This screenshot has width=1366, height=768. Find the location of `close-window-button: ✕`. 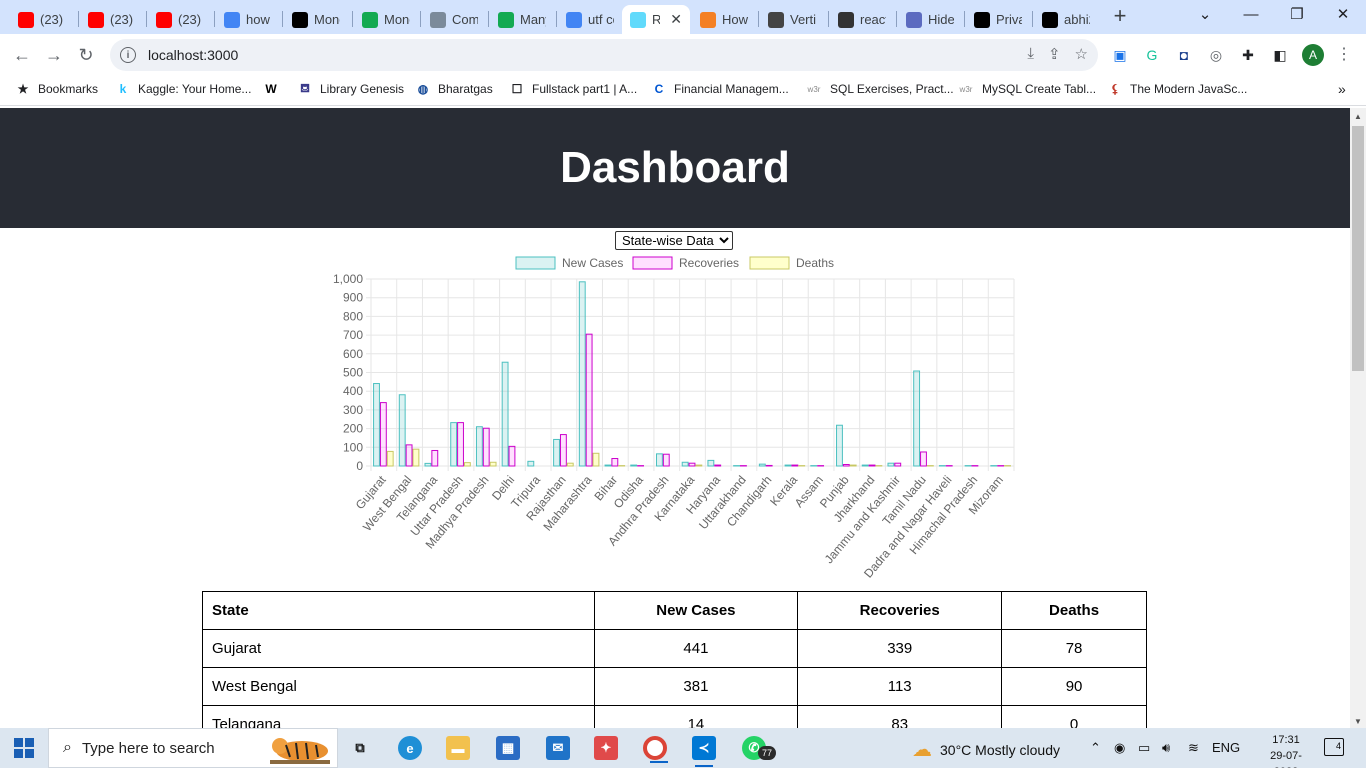

close-window-button: ✕ is located at coordinates (1343, 15).